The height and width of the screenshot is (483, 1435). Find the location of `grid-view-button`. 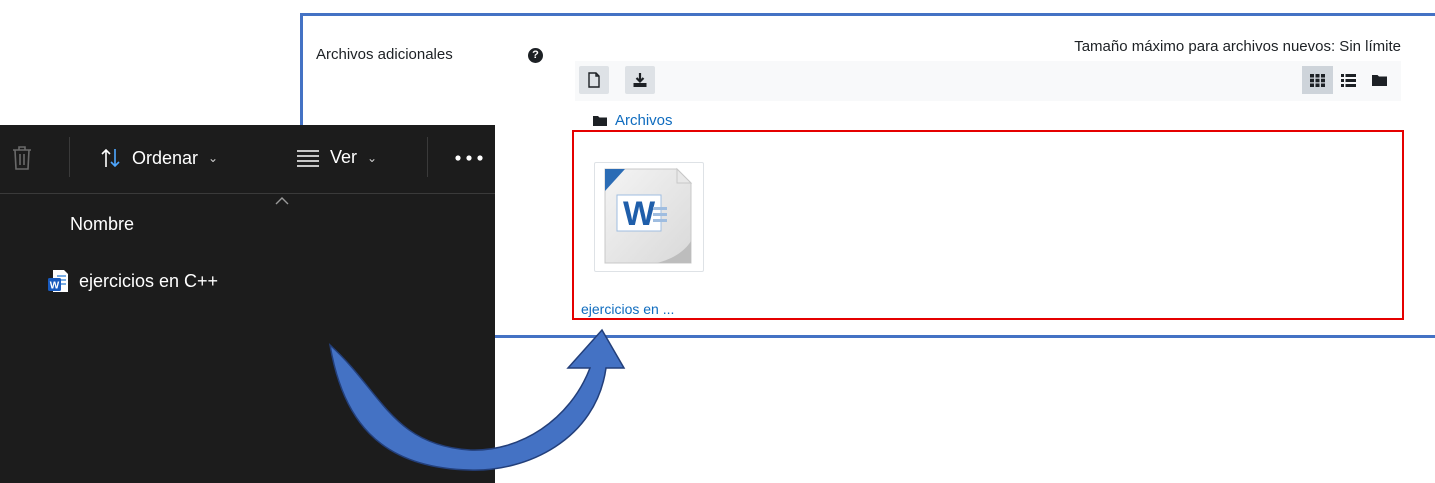

grid-view-button is located at coordinates (1317, 80).